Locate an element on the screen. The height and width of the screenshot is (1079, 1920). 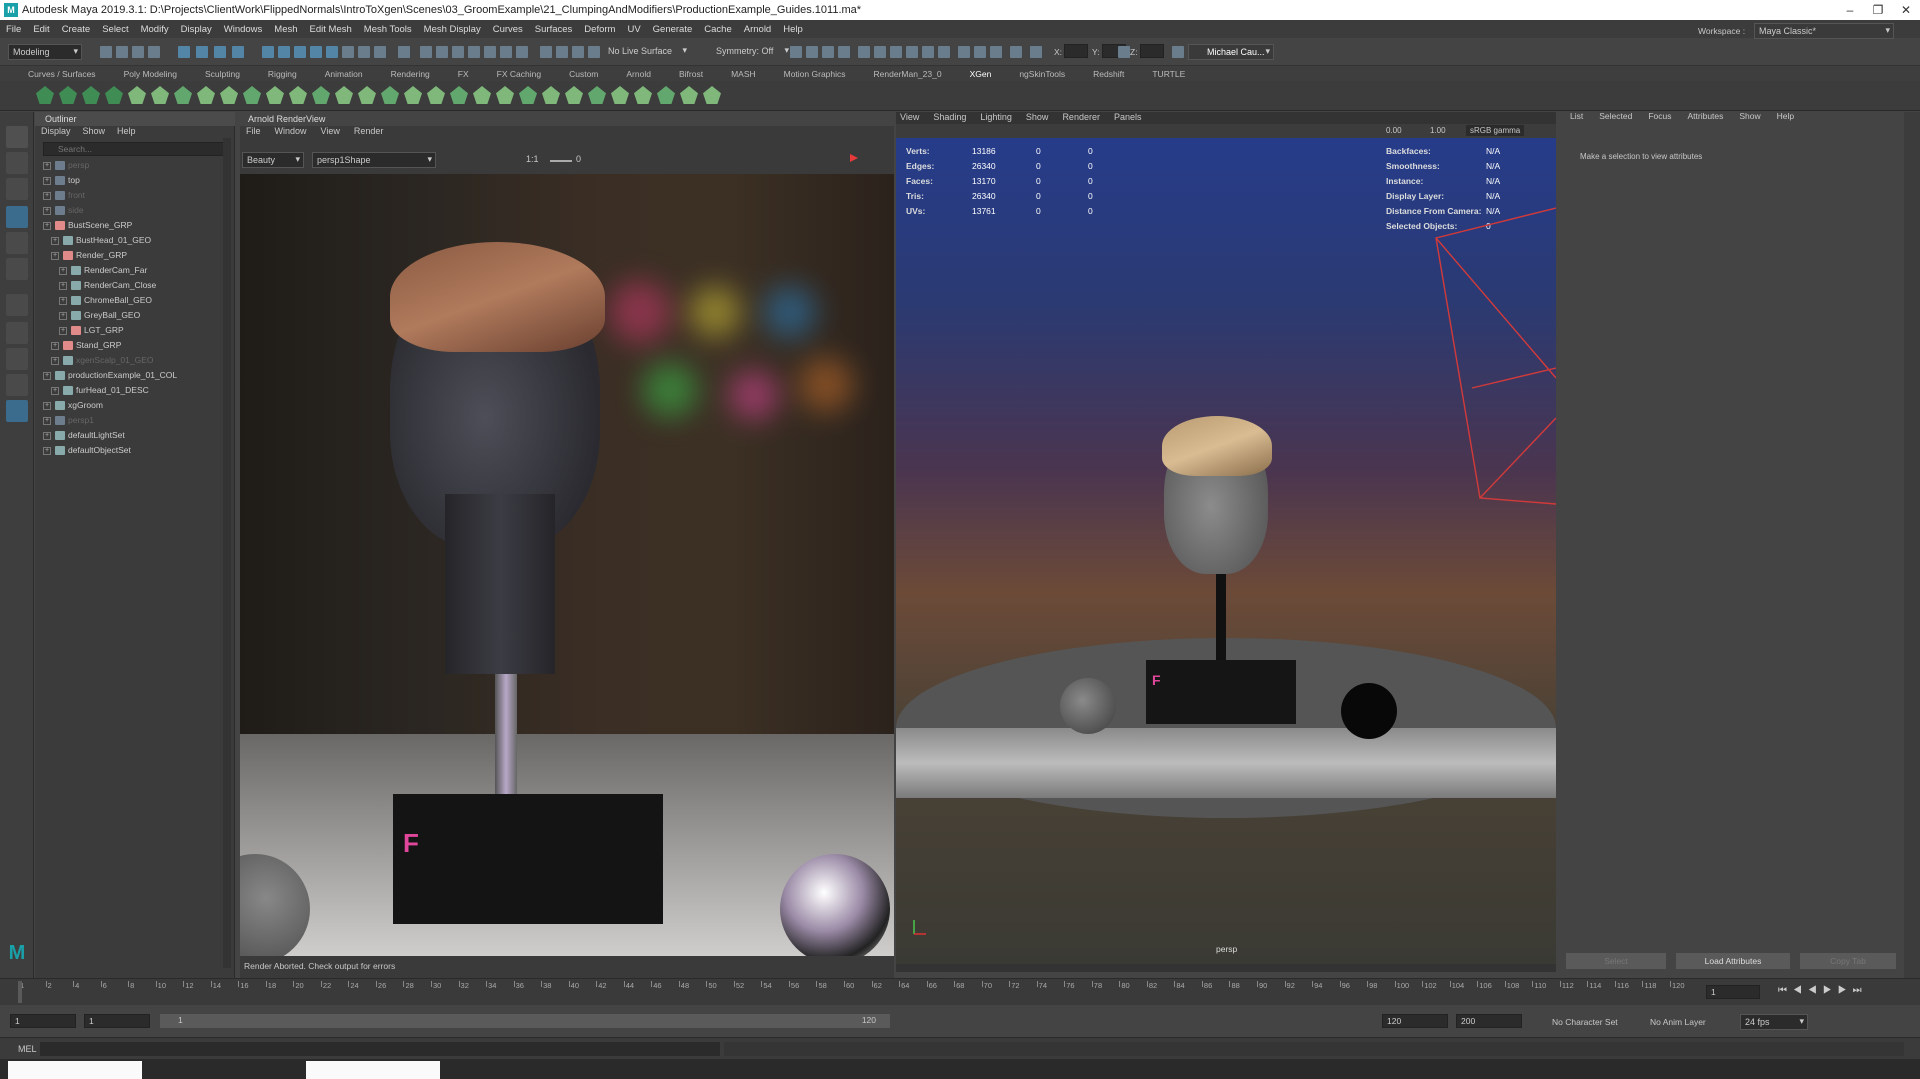
symmetry-dropdown: Symmetry: Off is located at coordinates (752, 52).